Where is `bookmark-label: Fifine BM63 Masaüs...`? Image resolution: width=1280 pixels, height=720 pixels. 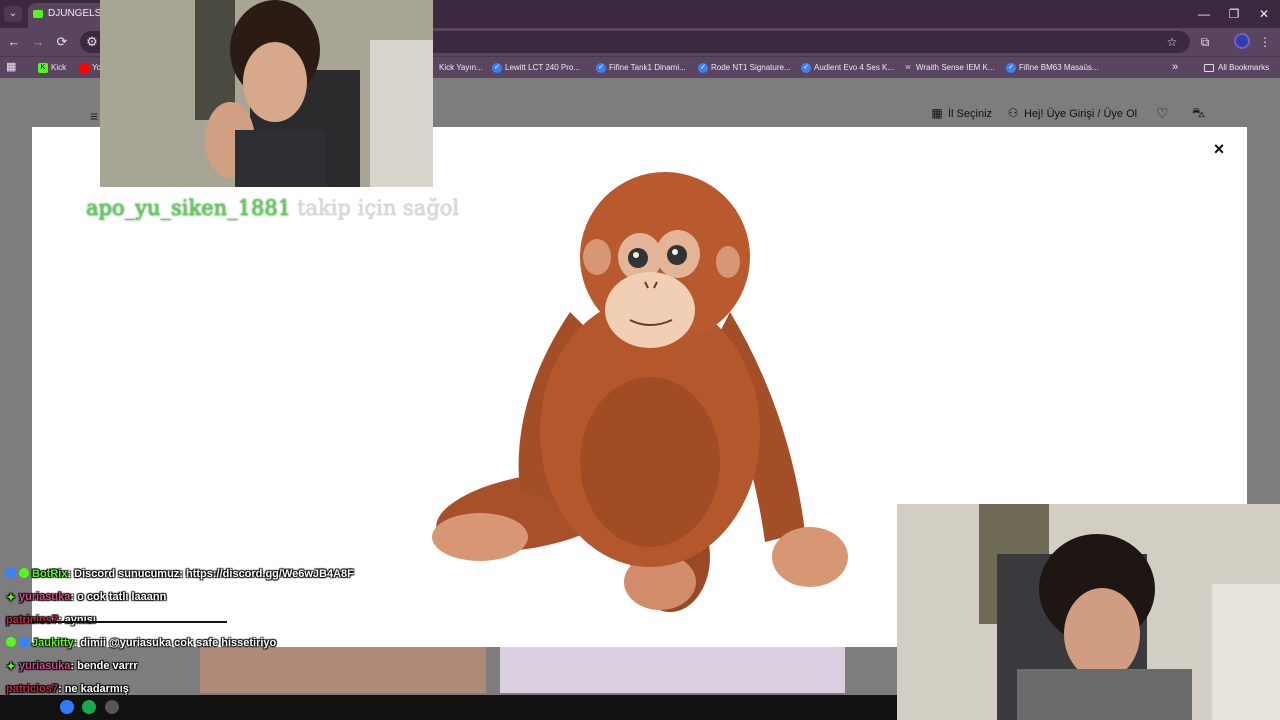
bookmark-label: Fifine BM63 Masaüs... is located at coordinates (1059, 67).